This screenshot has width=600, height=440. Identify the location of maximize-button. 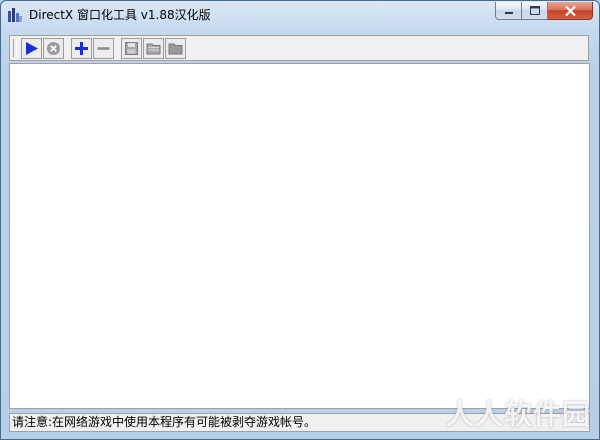
(535, 11).